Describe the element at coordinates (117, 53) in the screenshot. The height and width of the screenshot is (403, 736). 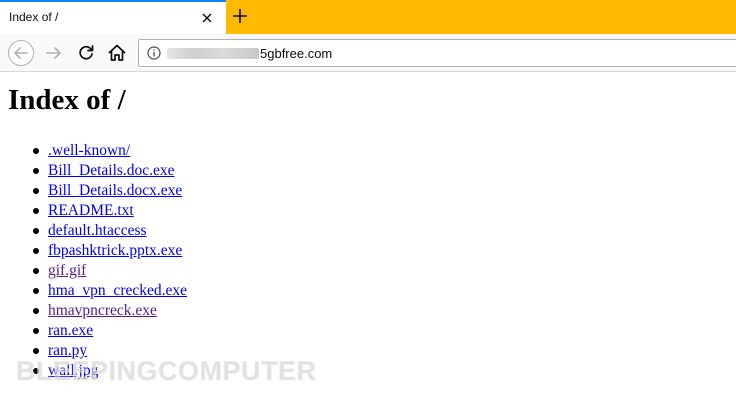
I see `home-icon` at that location.